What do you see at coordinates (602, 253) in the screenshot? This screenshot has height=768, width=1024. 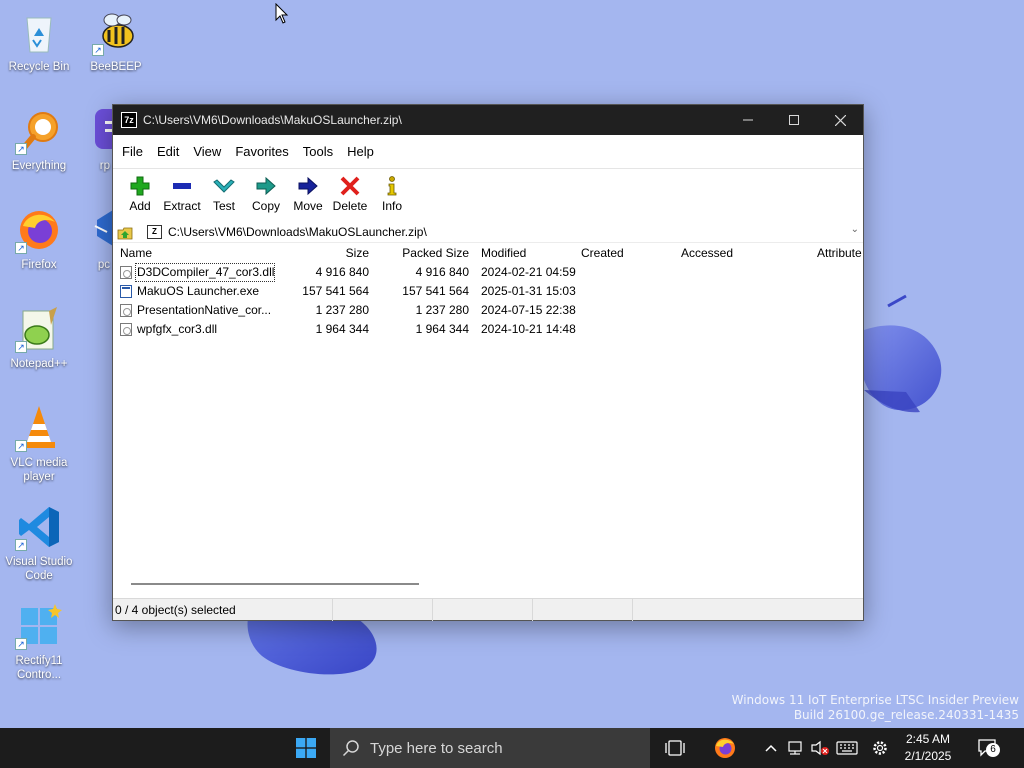 I see `column-header-created: Created` at bounding box center [602, 253].